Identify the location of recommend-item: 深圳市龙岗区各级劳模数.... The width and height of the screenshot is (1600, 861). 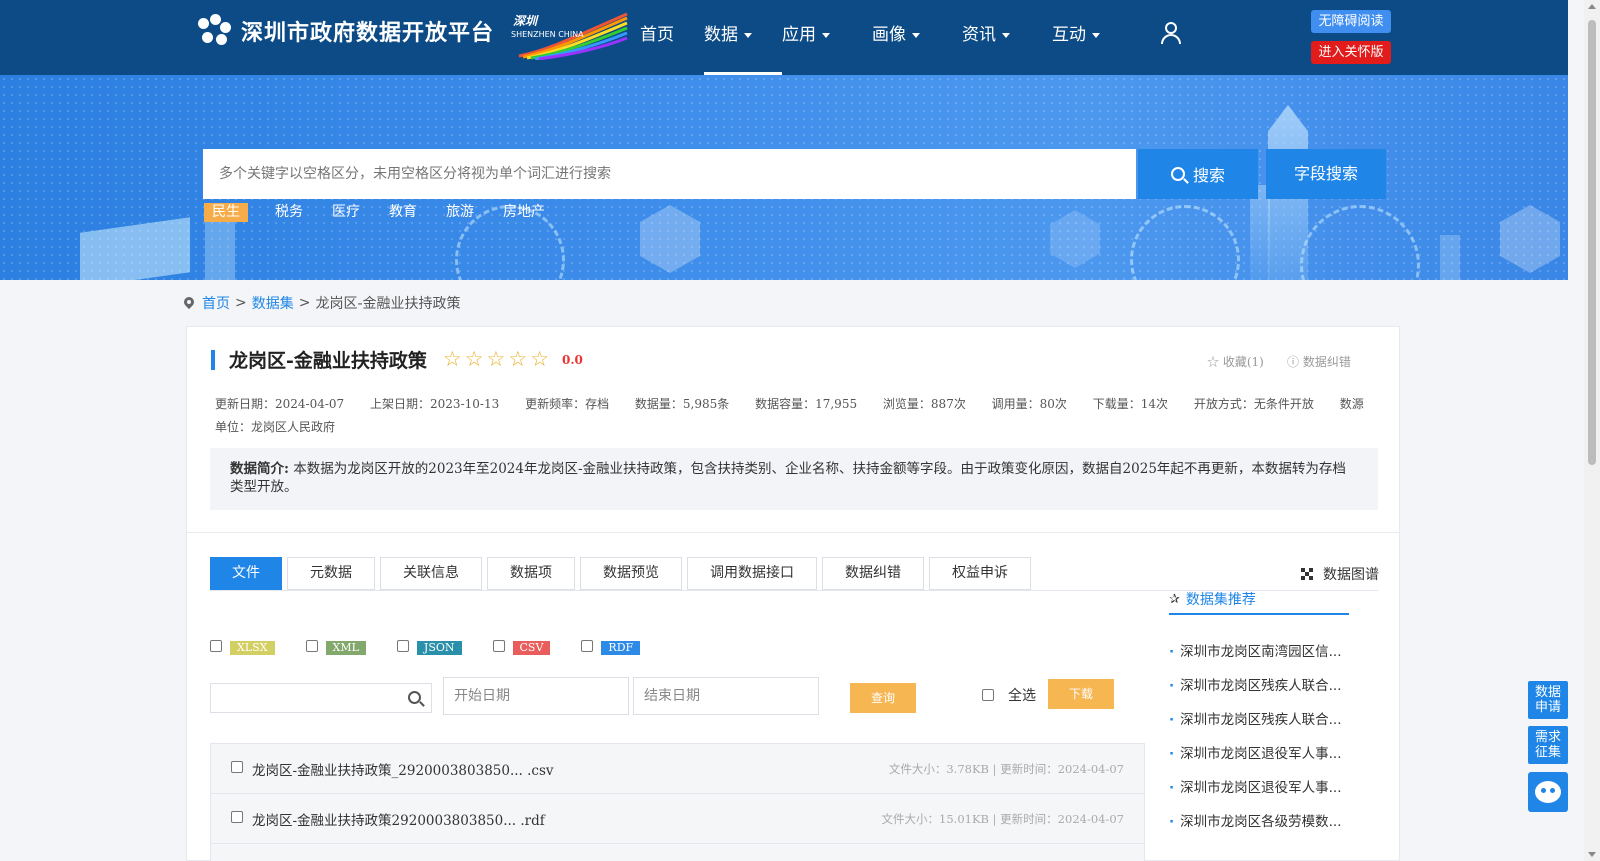
(1260, 822).